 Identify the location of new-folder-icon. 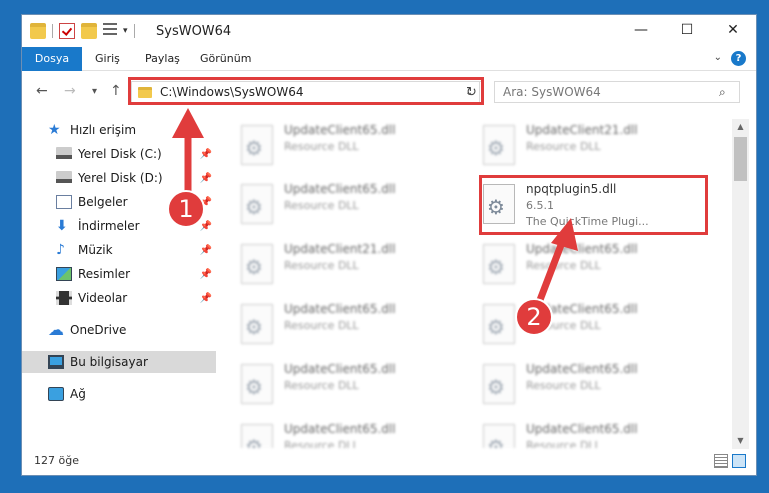
(89, 31).